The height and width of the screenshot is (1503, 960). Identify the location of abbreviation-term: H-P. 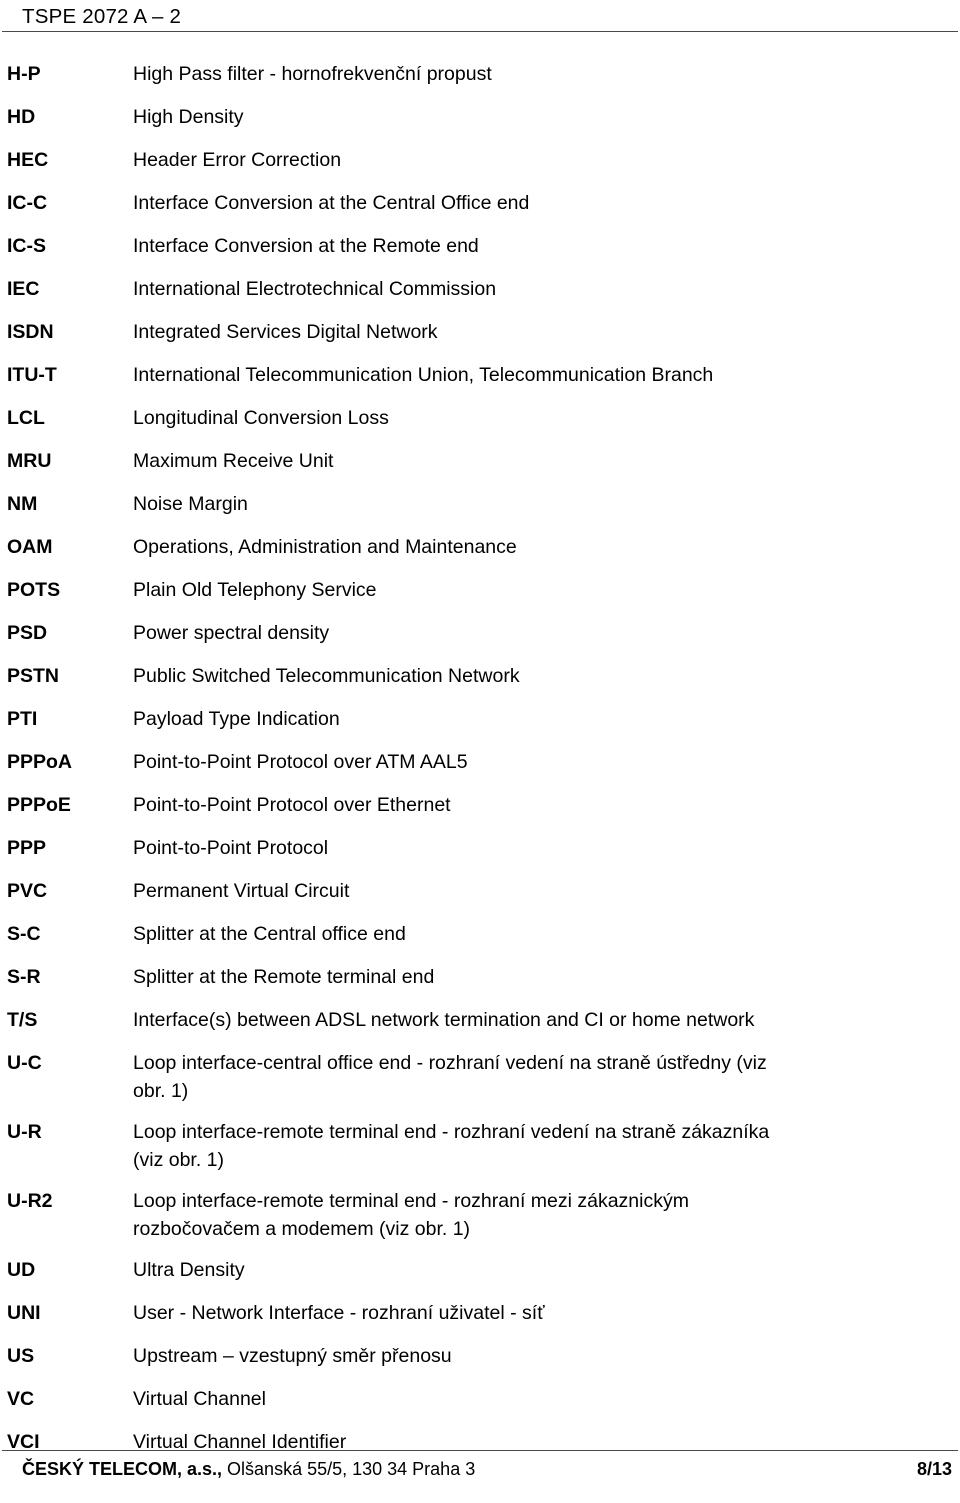
(24, 74).